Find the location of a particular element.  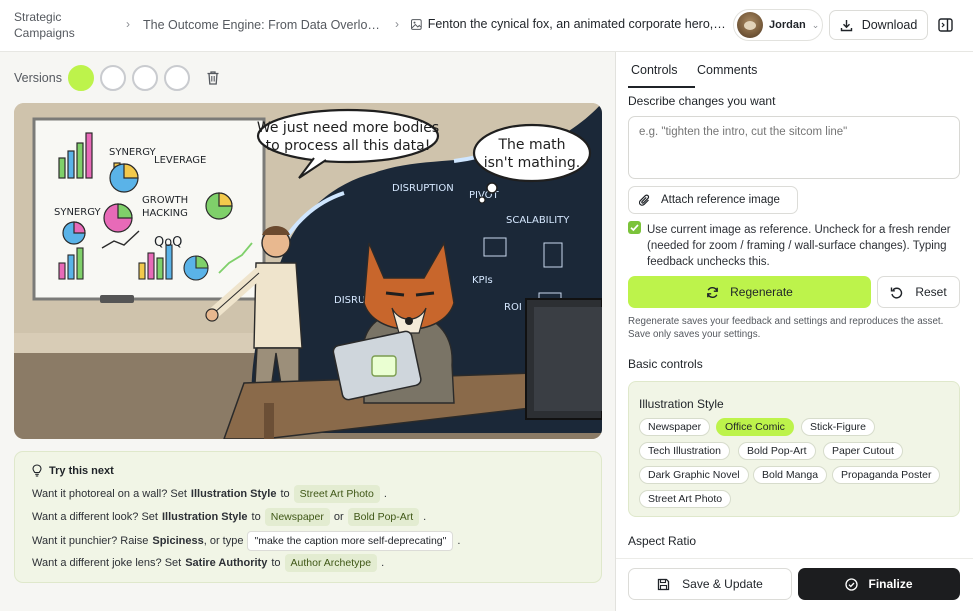

action-bar: Save & Update Finalize is located at coordinates (794, 584).